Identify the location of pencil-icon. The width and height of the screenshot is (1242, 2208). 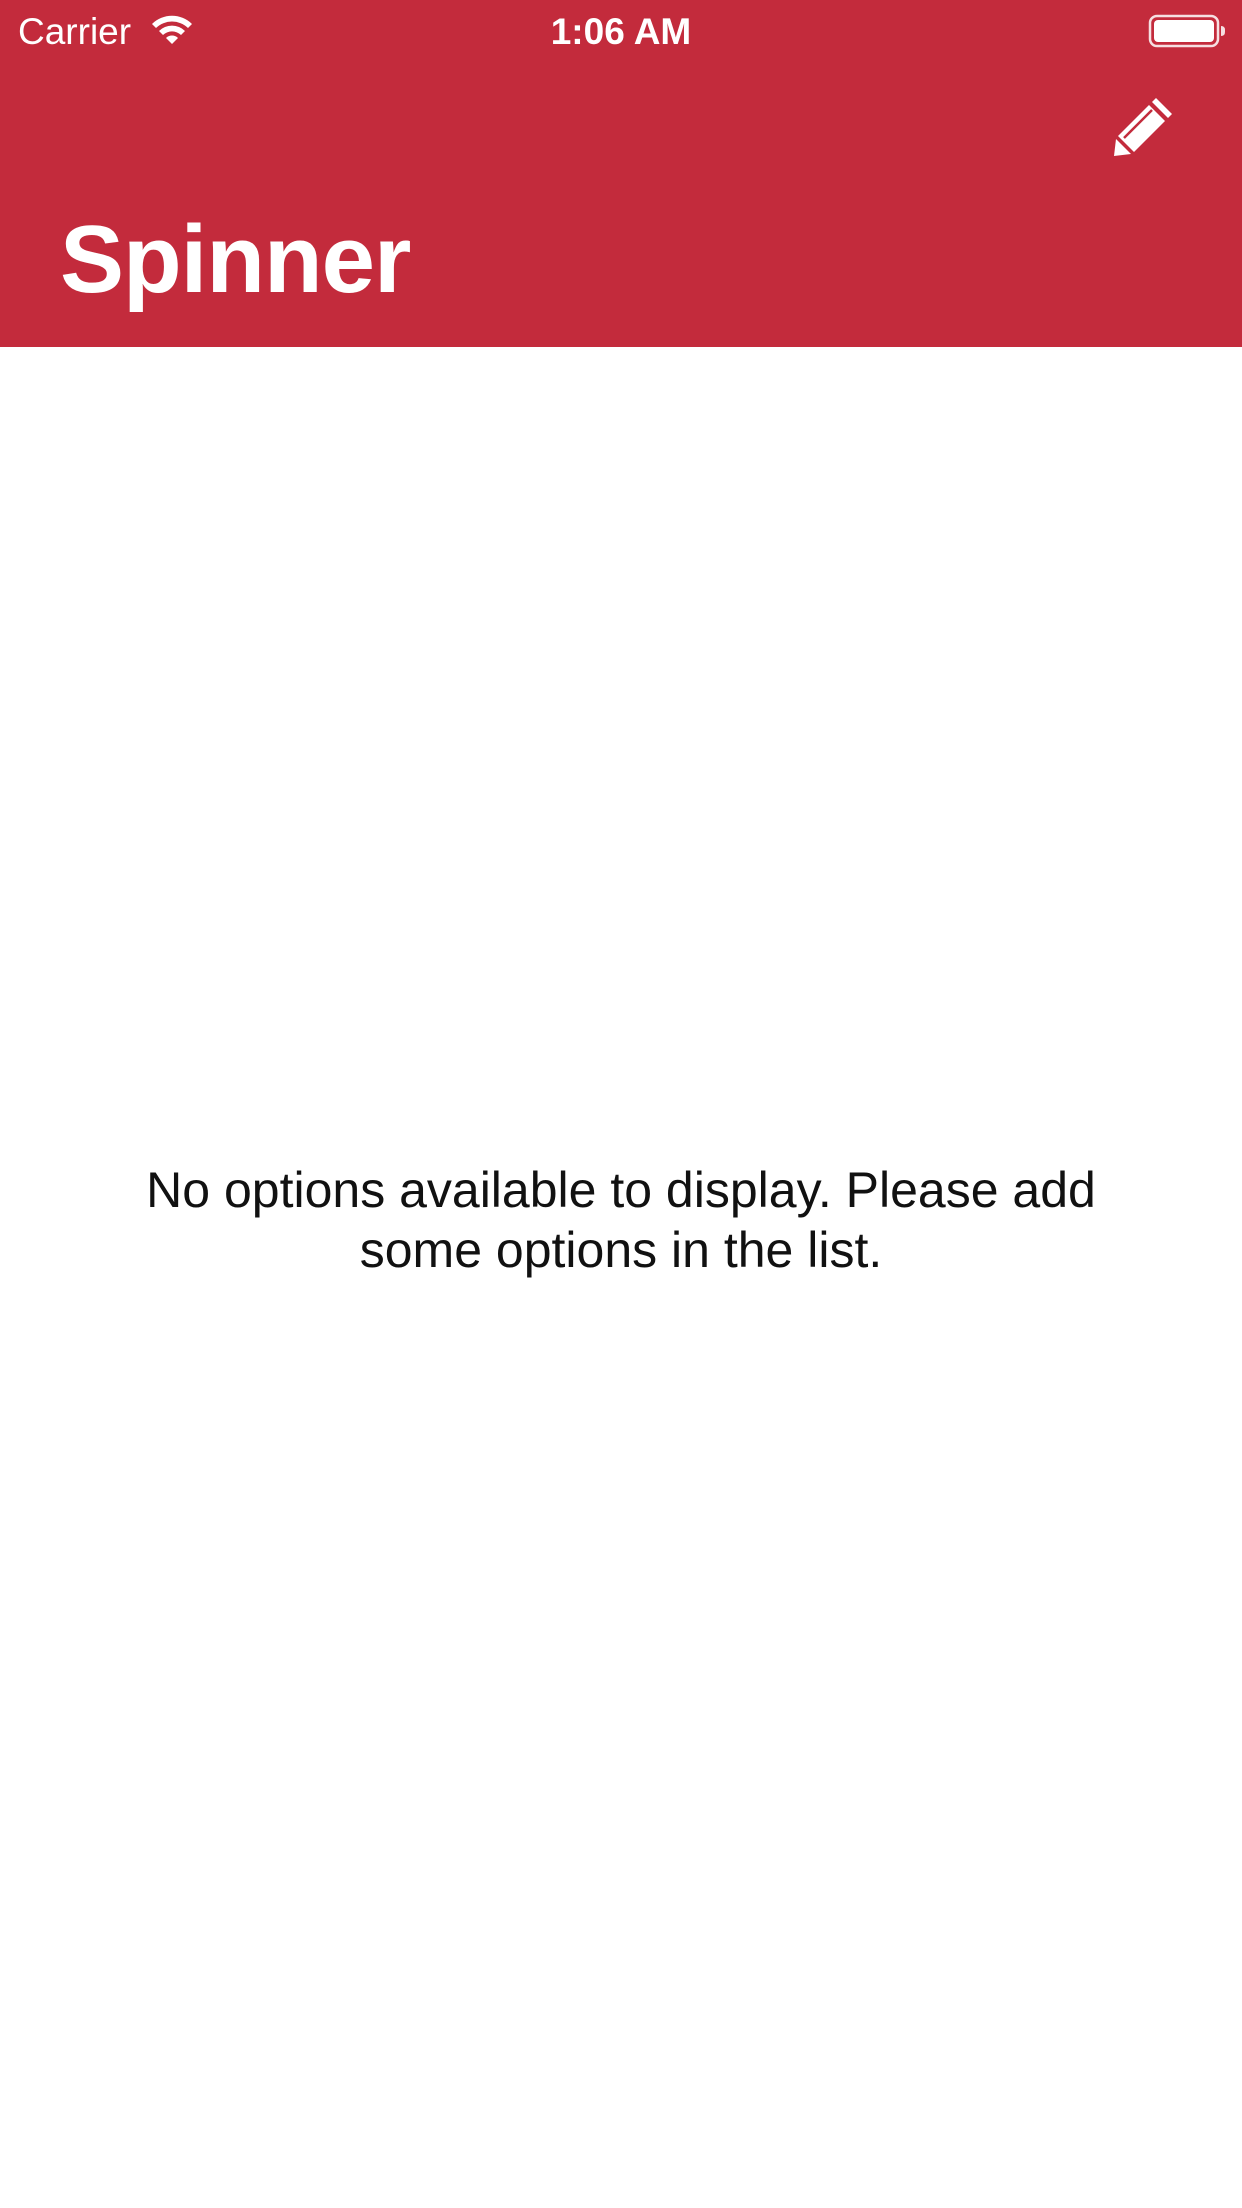
(1144, 128).